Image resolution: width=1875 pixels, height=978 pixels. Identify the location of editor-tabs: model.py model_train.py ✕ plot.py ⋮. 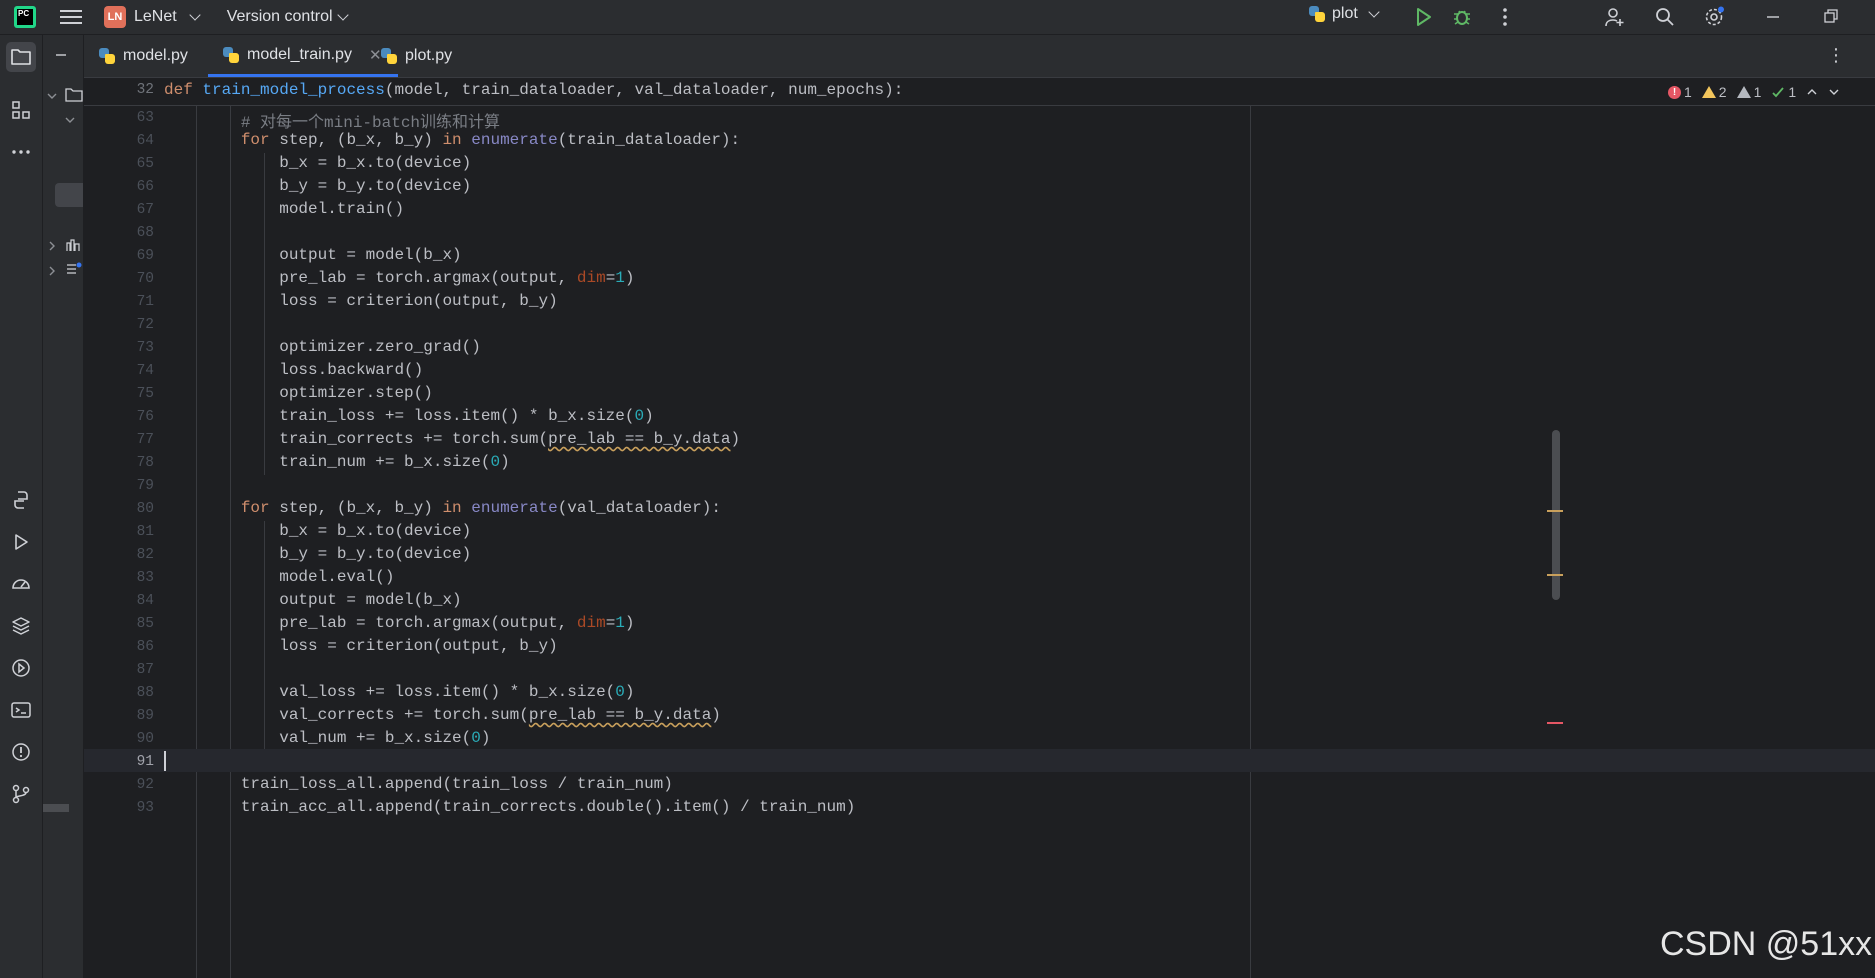
(979, 56).